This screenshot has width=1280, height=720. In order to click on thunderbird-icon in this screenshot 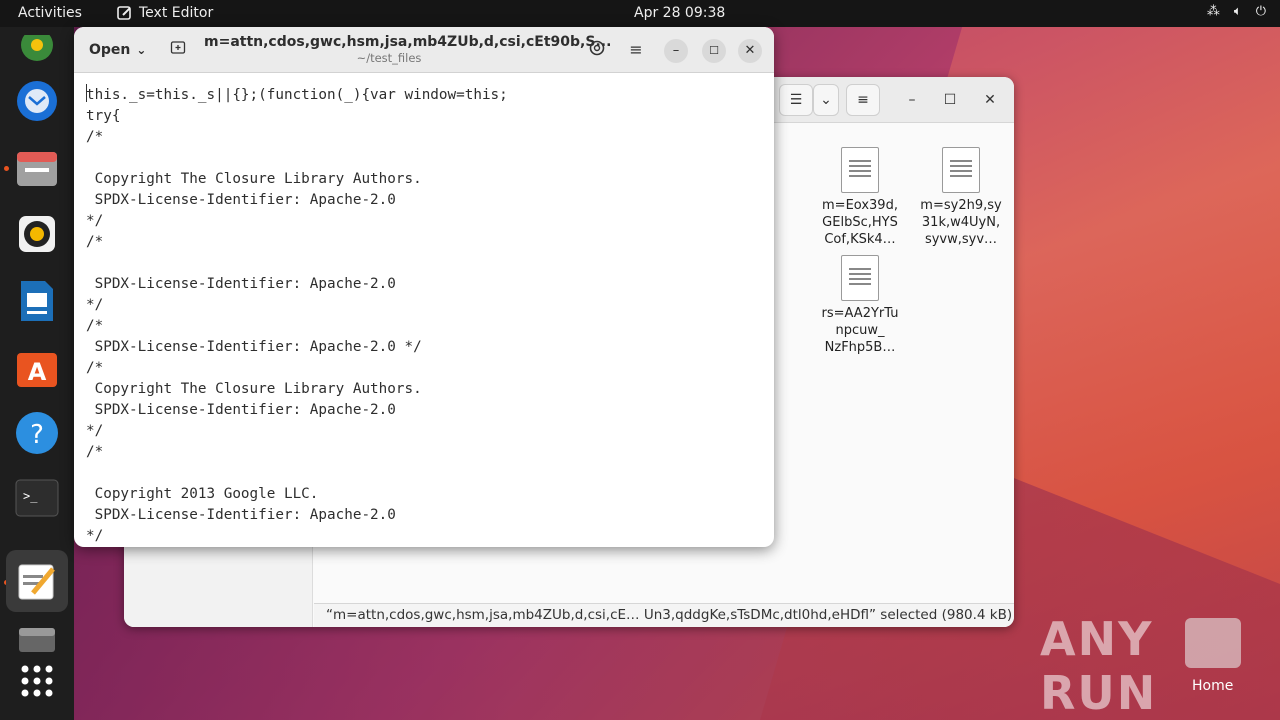, I will do `click(37, 101)`.